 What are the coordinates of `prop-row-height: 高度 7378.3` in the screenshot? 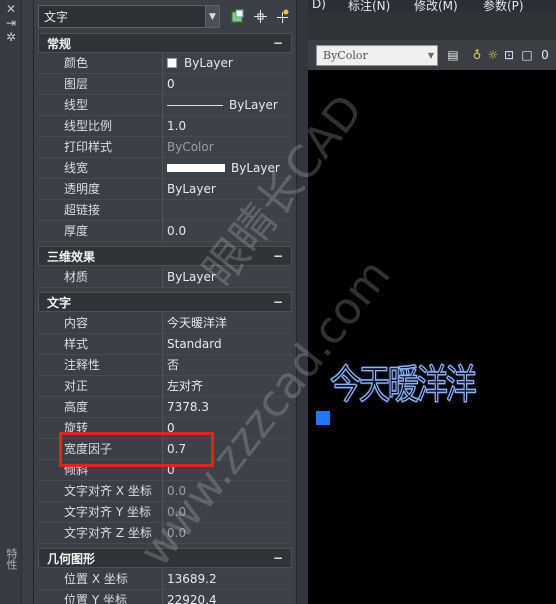 It's located at (165, 407).